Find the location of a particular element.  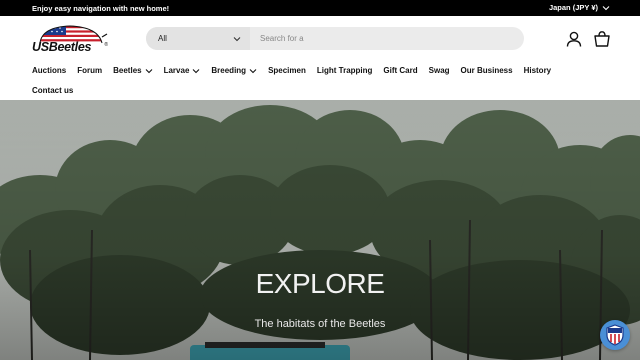

nav-item-label: Breeding is located at coordinates (229, 70).